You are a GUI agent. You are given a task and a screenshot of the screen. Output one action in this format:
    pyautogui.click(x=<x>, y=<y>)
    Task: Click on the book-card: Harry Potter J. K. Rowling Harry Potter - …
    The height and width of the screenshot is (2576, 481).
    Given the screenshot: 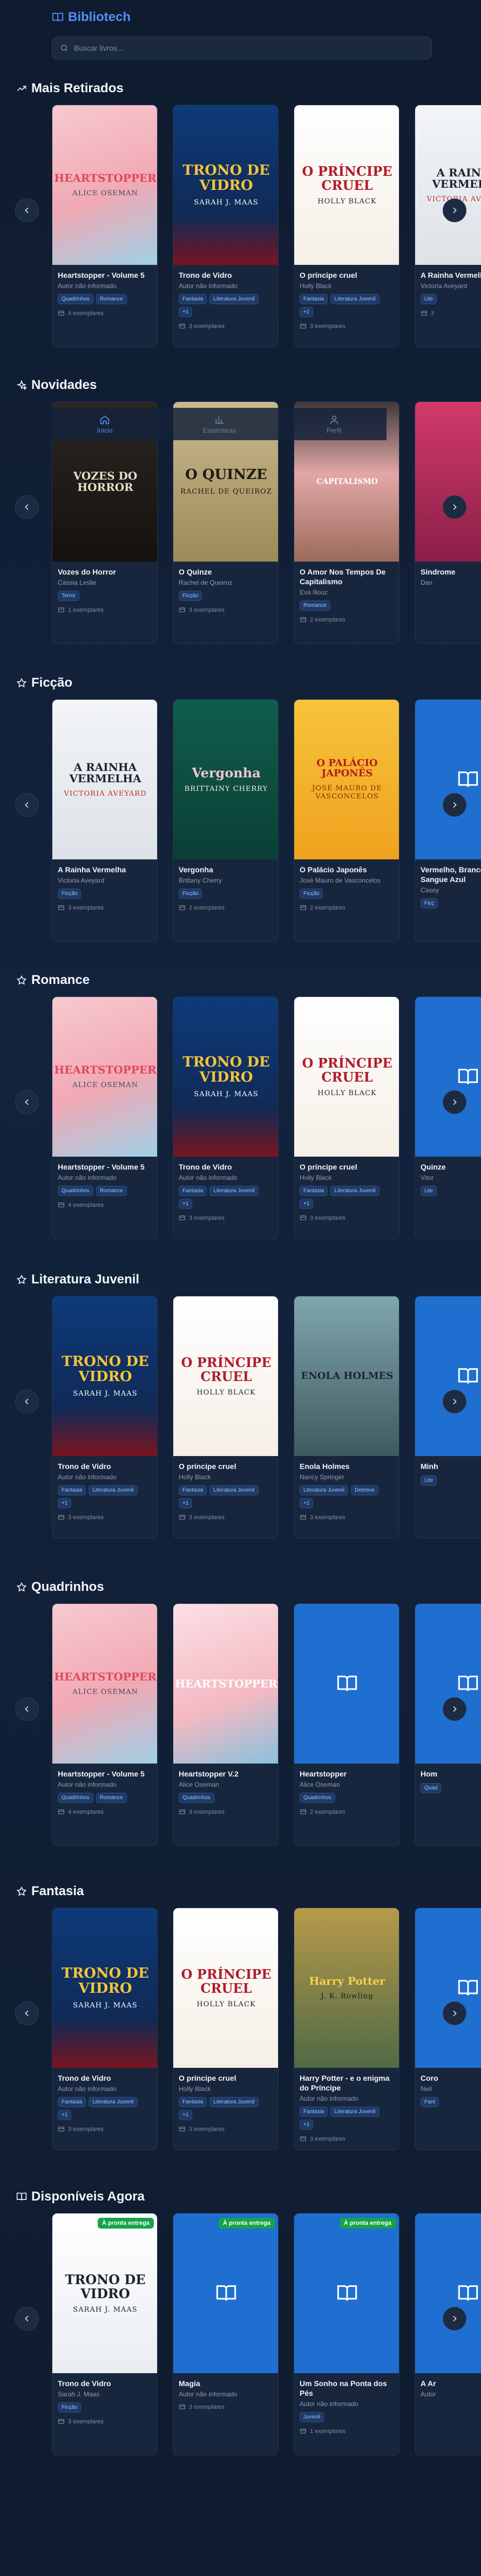 What is the action you would take?
    pyautogui.click(x=346, y=2029)
    